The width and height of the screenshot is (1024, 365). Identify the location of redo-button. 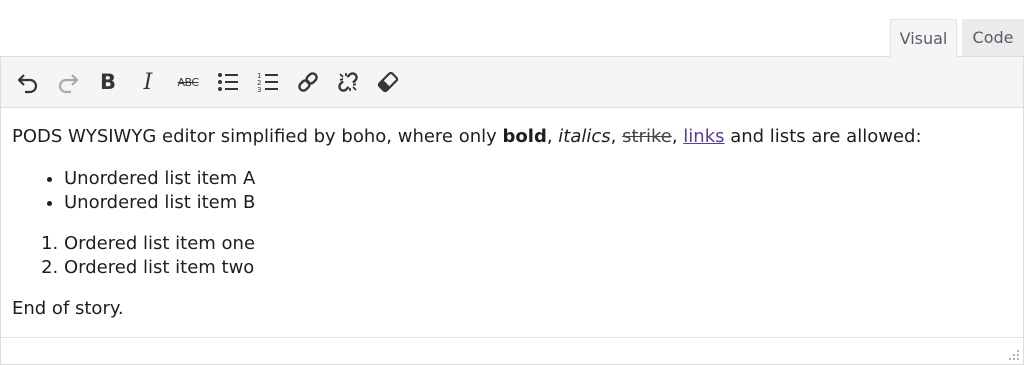
(68, 82).